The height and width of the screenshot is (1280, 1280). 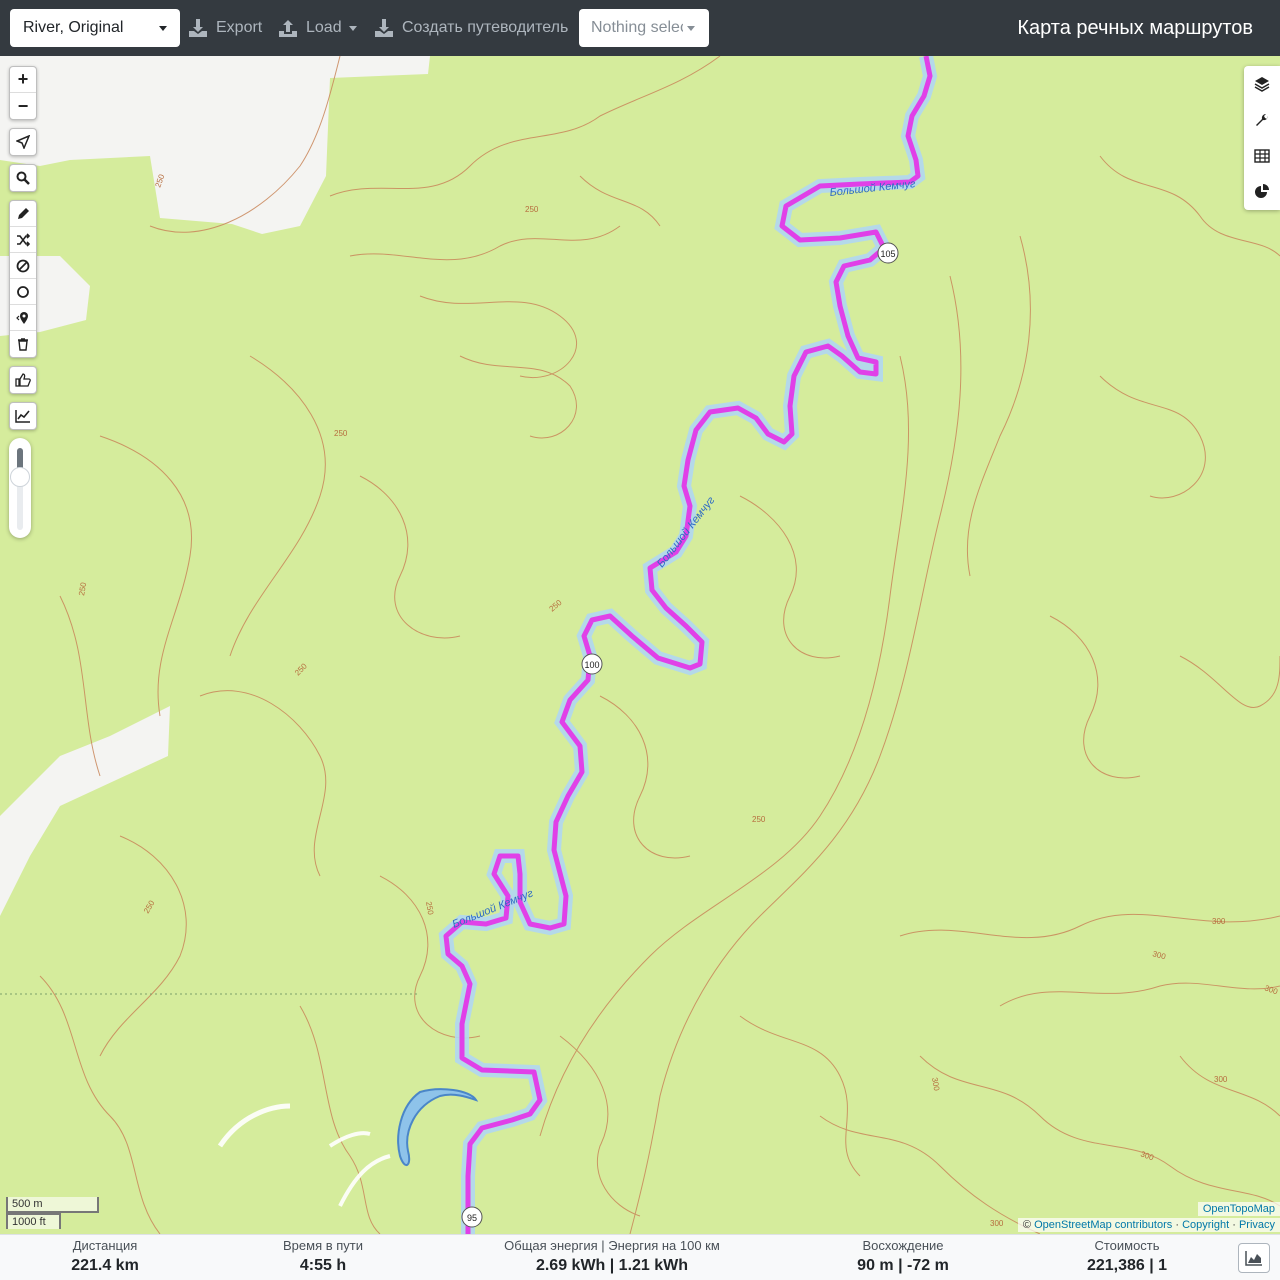 I want to click on stat-cost: Стоимость 221,386 | 1, so click(x=1127, y=1258).